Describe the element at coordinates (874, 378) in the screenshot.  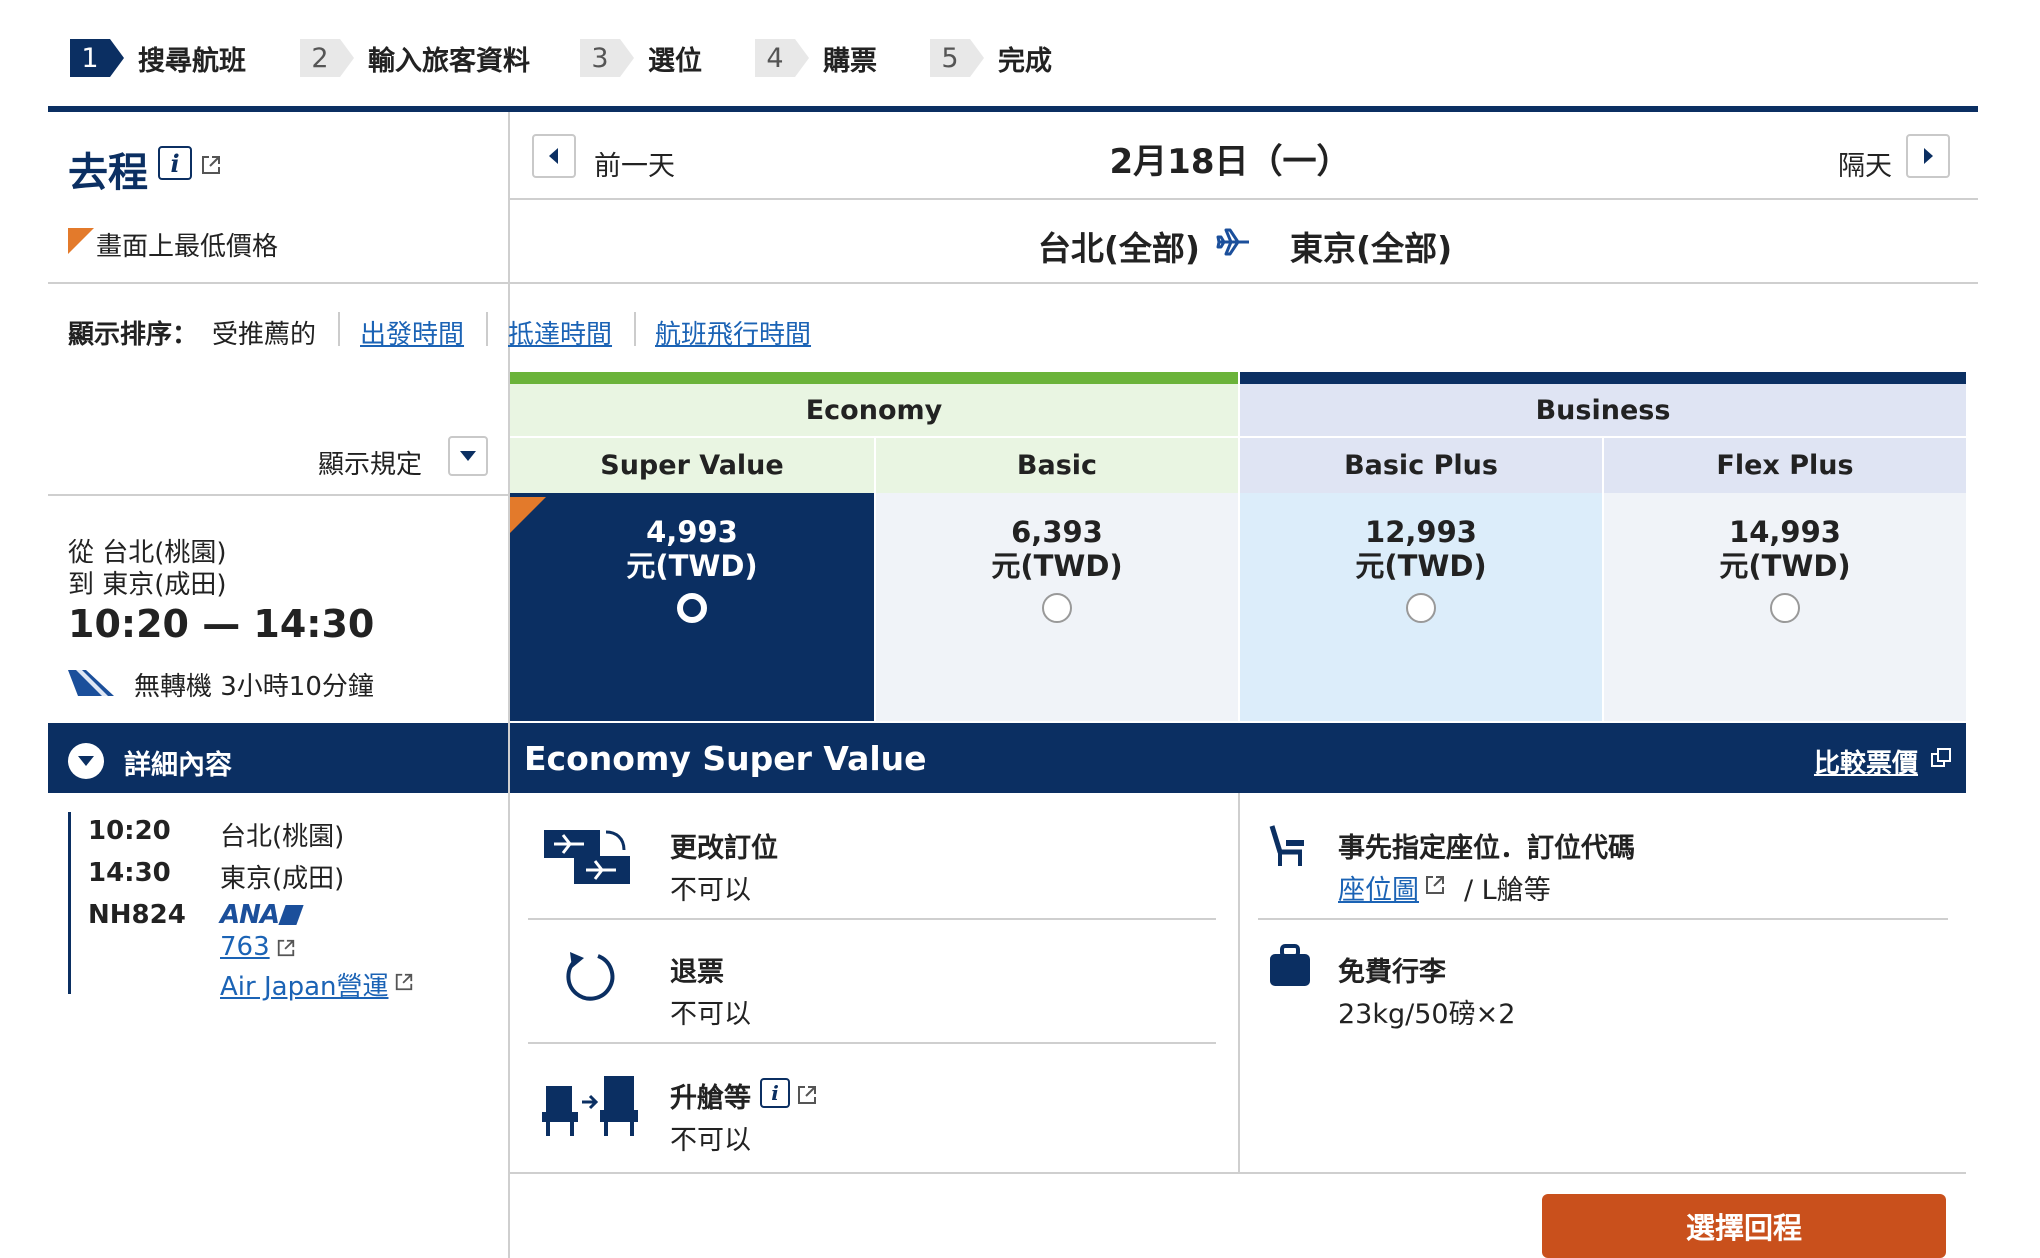
I see `economy-top-bar` at that location.